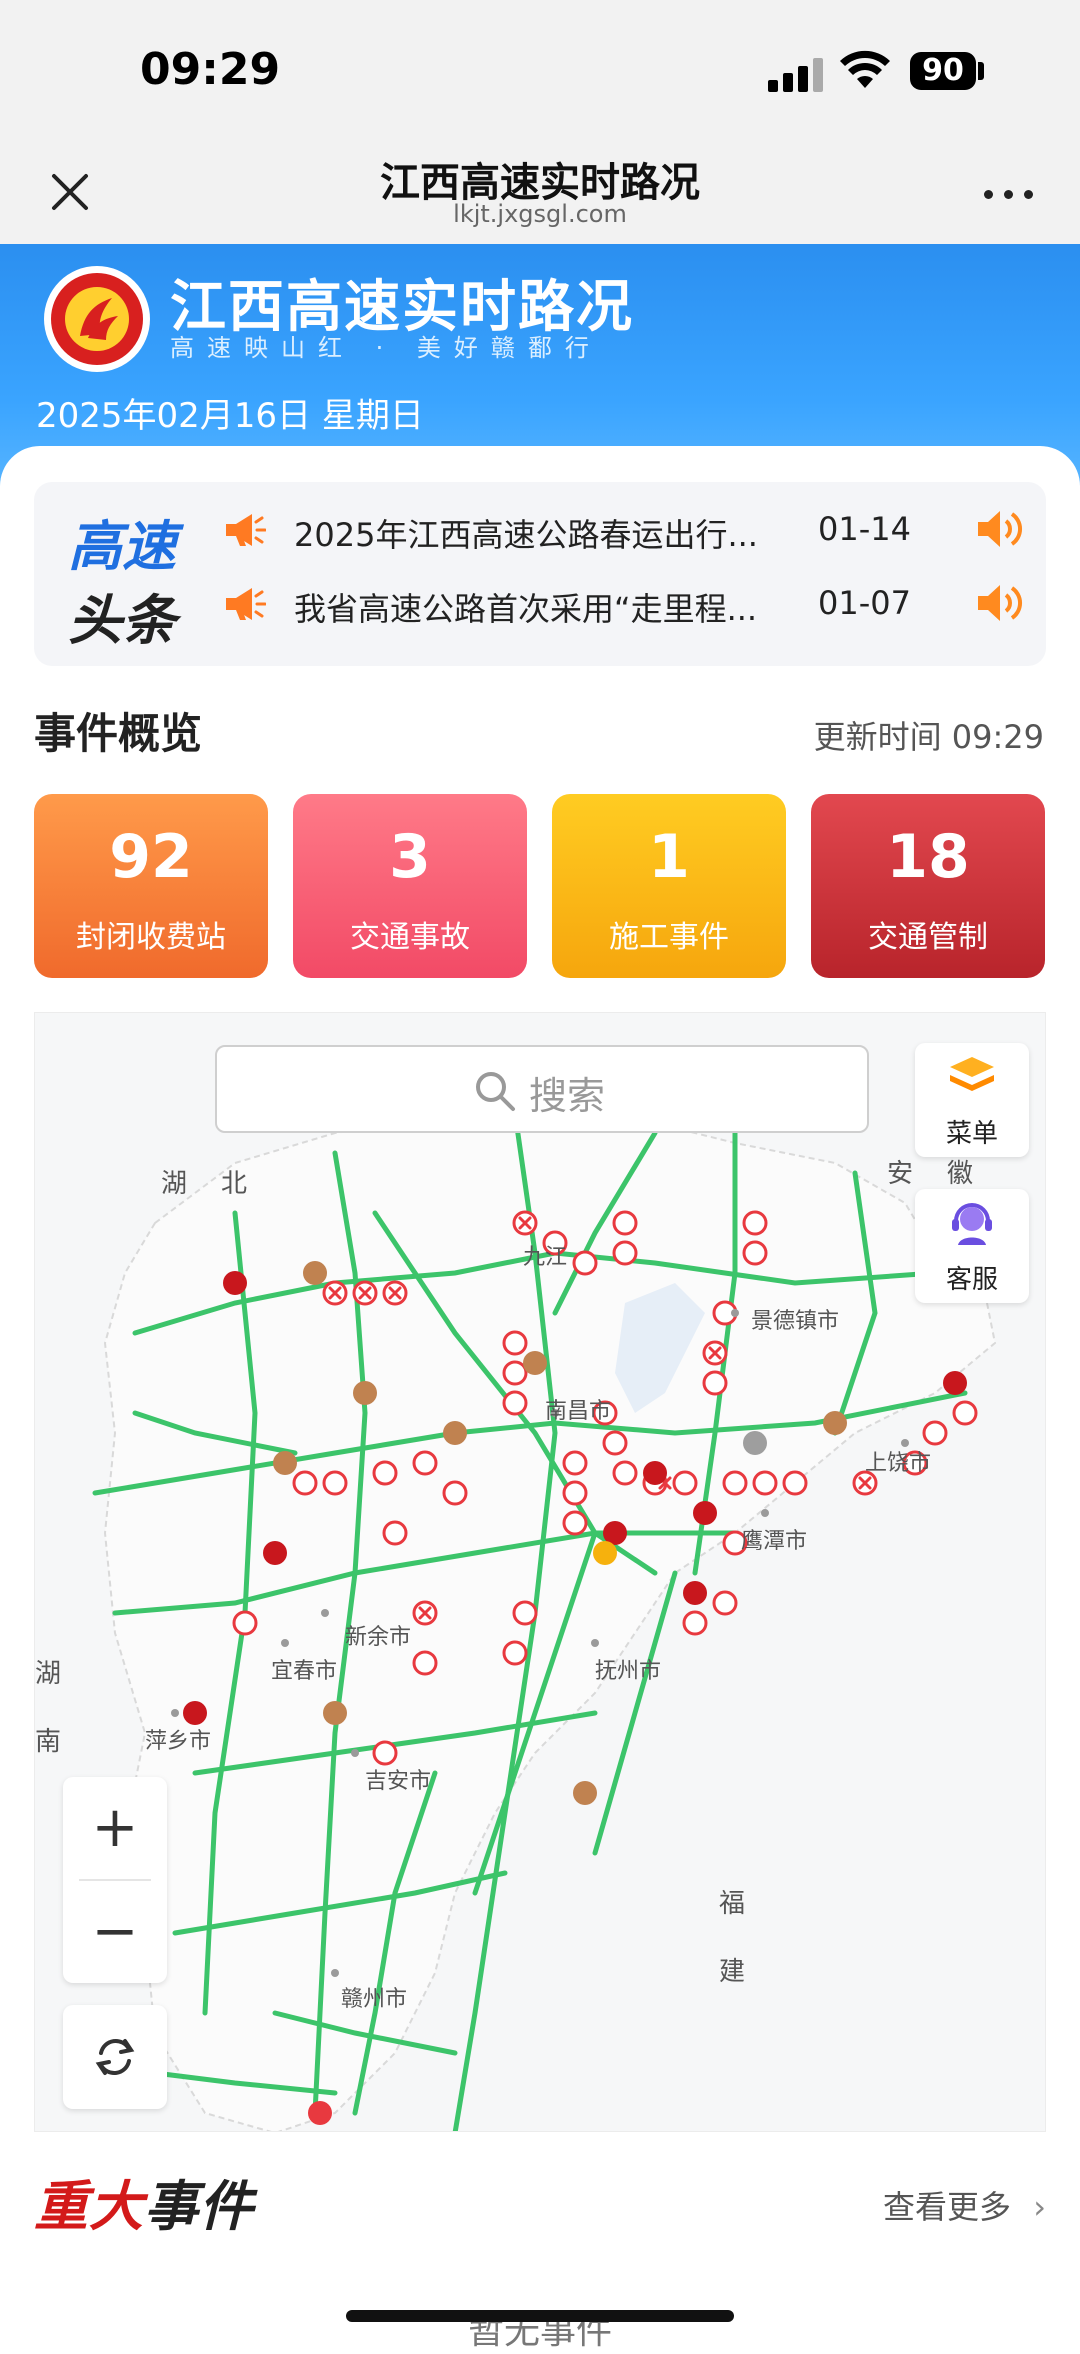  I want to click on zoom-control: + −, so click(115, 1880).